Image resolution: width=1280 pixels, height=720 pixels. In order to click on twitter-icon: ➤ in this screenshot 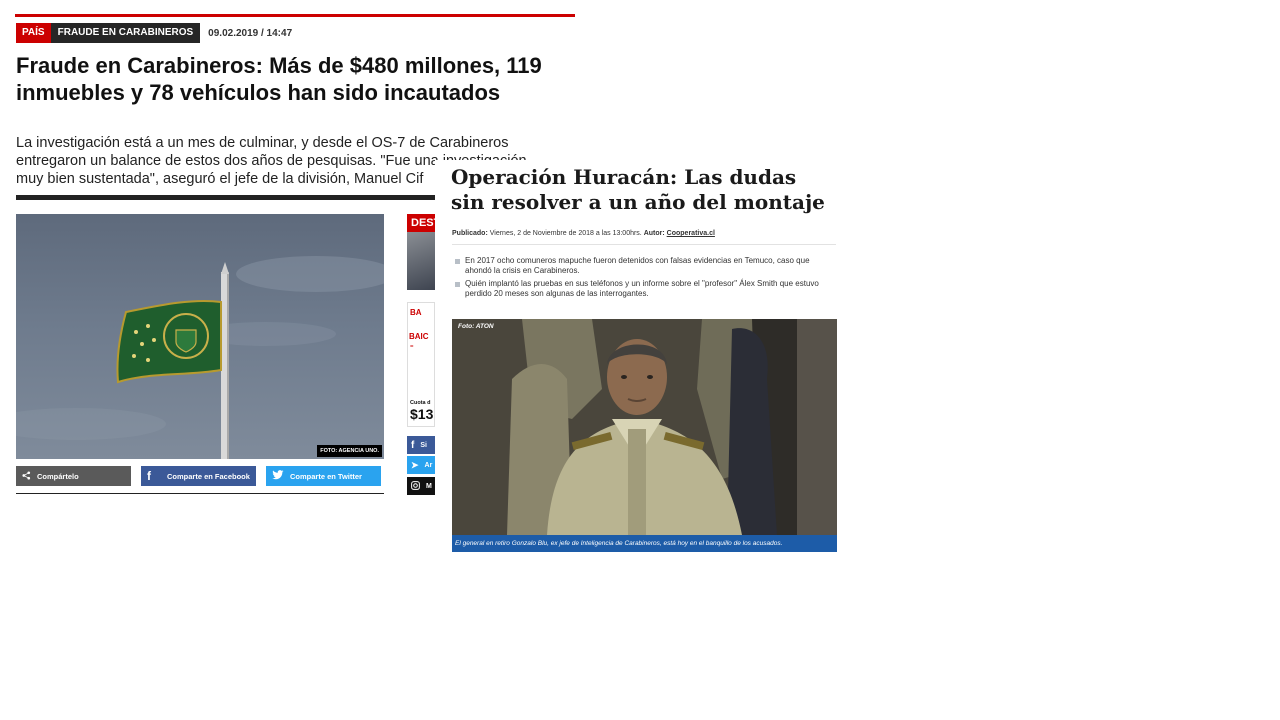, I will do `click(415, 464)`.